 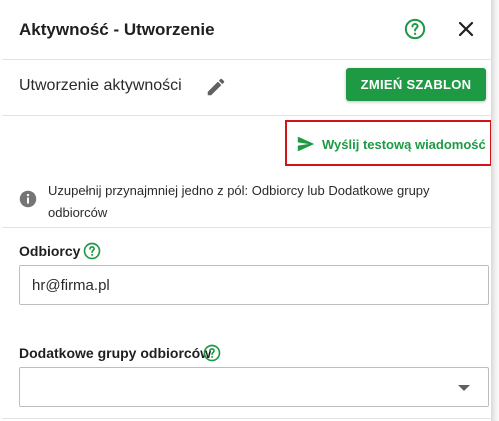 What do you see at coordinates (415, 29) in the screenshot?
I see `help-icon` at bounding box center [415, 29].